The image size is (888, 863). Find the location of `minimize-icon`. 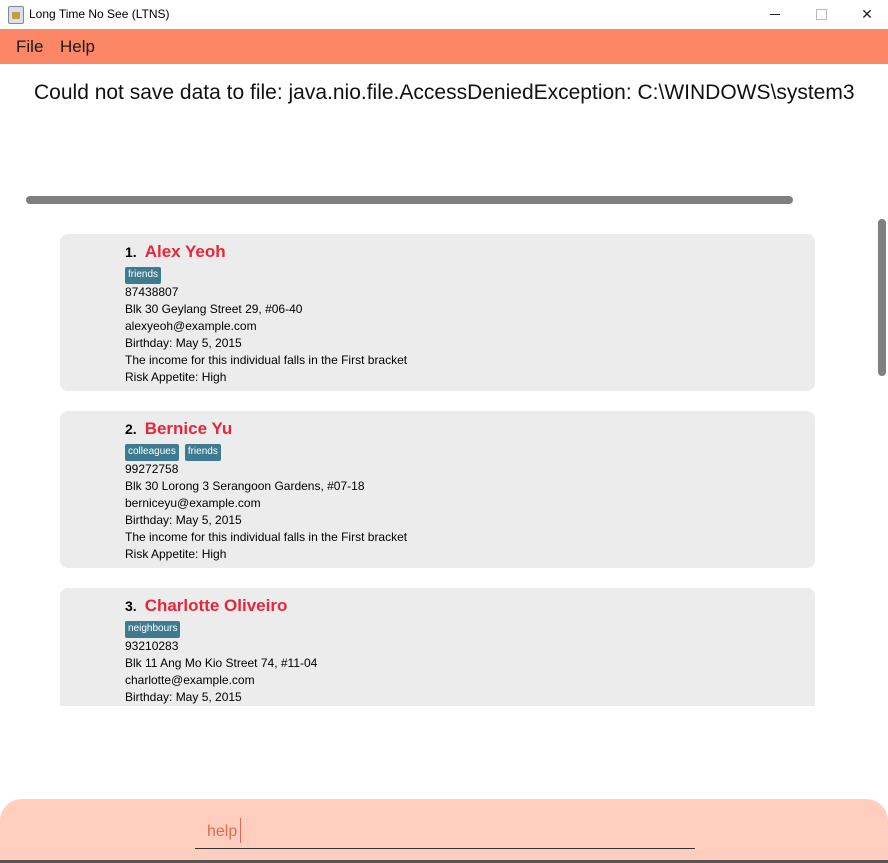

minimize-icon is located at coordinates (775, 14).